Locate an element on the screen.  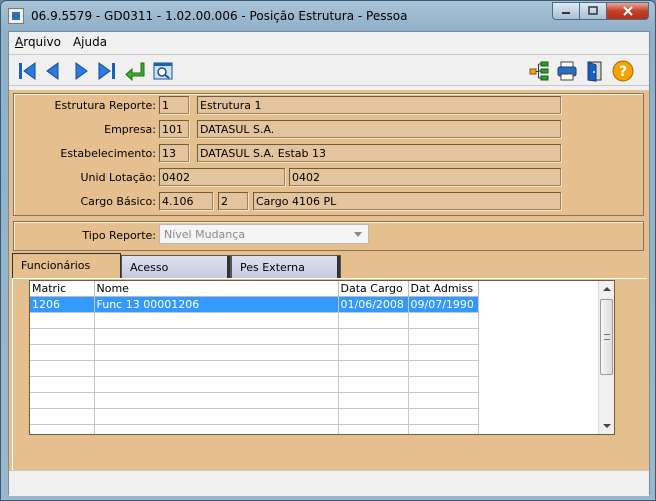
help-button: ? is located at coordinates (623, 71).